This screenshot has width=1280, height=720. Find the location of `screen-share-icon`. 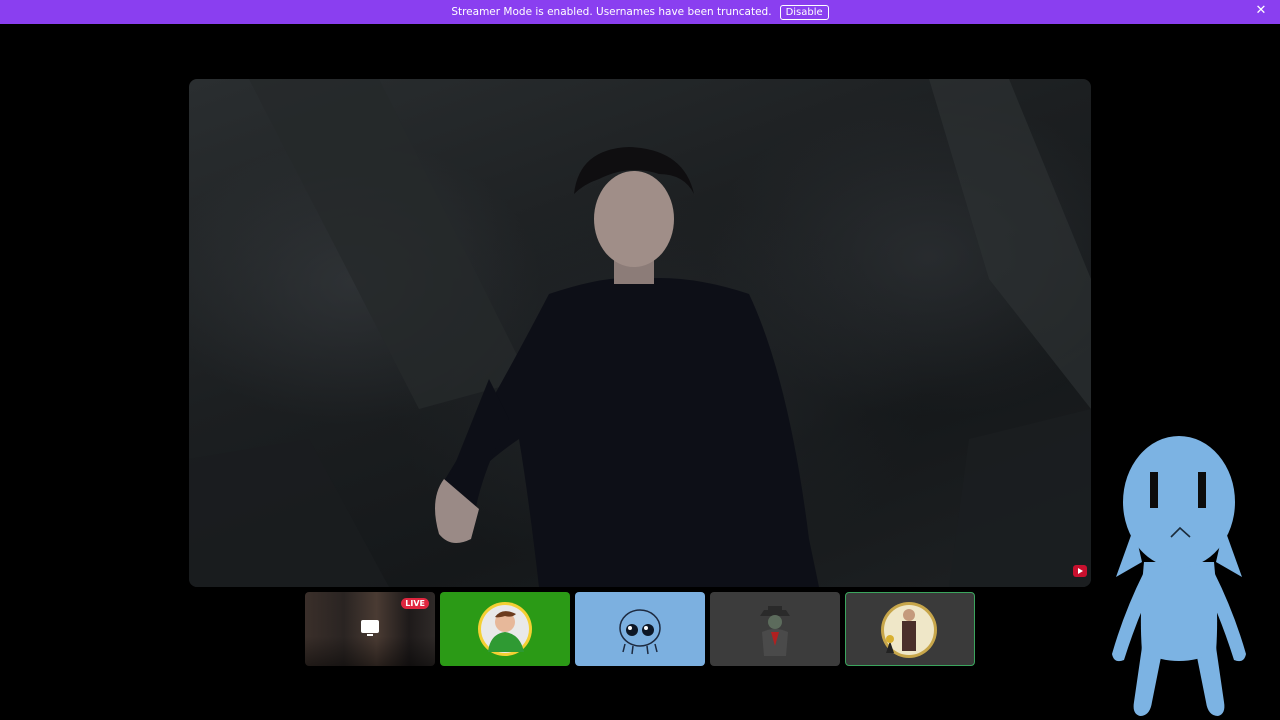

screen-share-icon is located at coordinates (370, 628).